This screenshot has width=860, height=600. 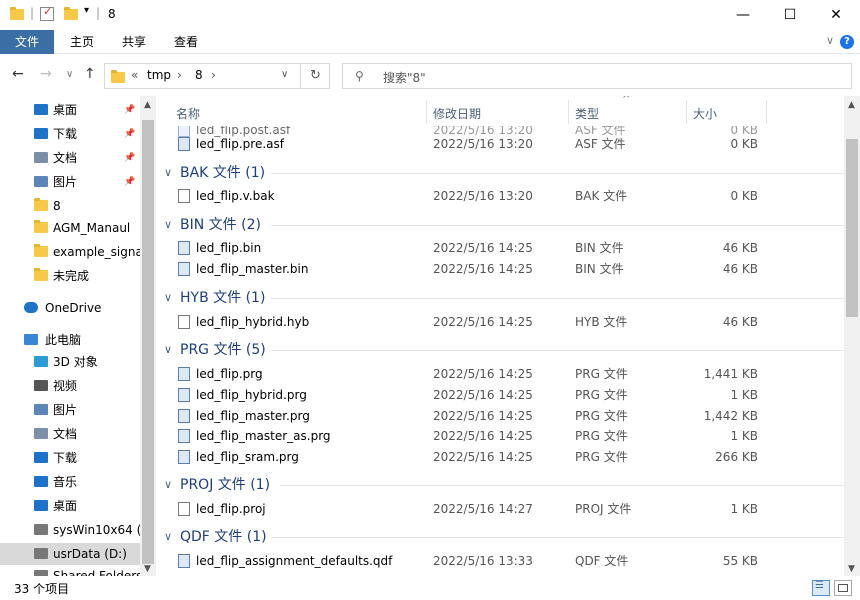 I want to click on group-header: ∨ PRG 文件 (5), so click(x=500, y=350).